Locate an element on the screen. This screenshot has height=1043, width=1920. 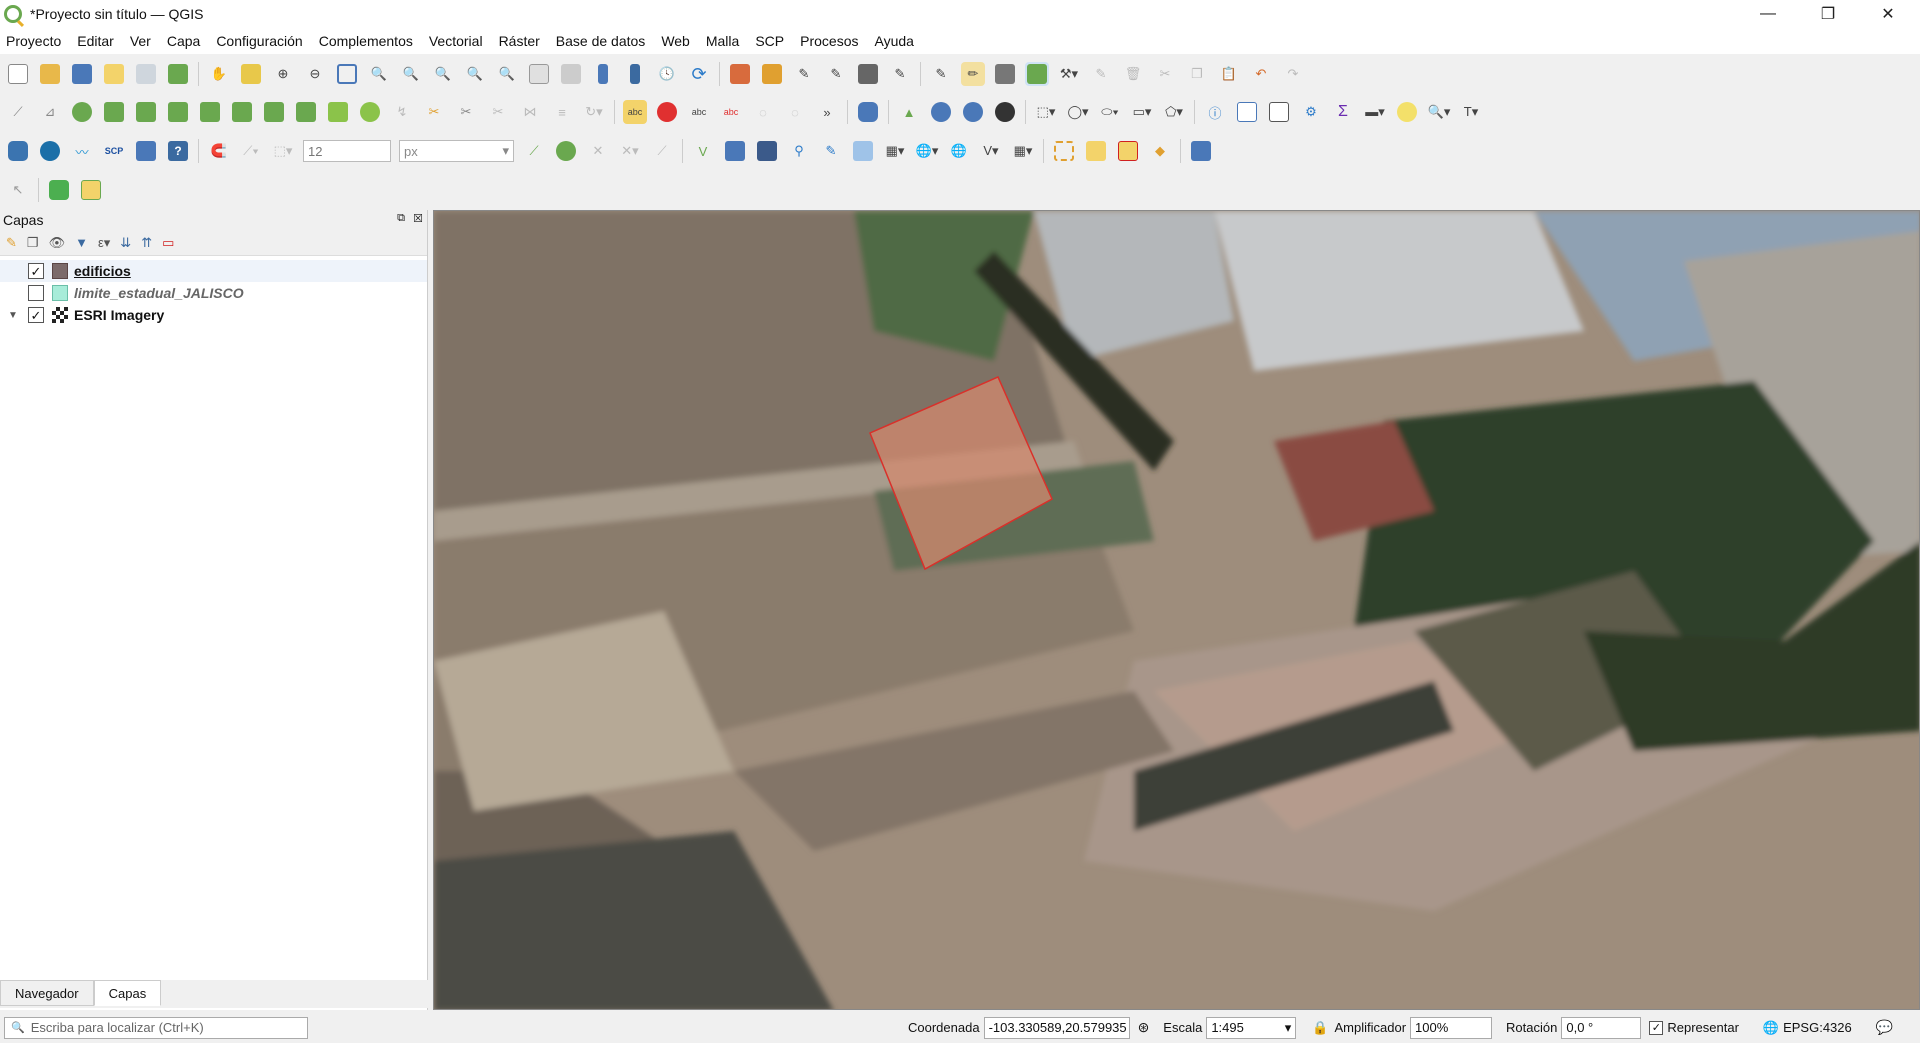
move-label-icon: ◌ is located at coordinates (763, 112).